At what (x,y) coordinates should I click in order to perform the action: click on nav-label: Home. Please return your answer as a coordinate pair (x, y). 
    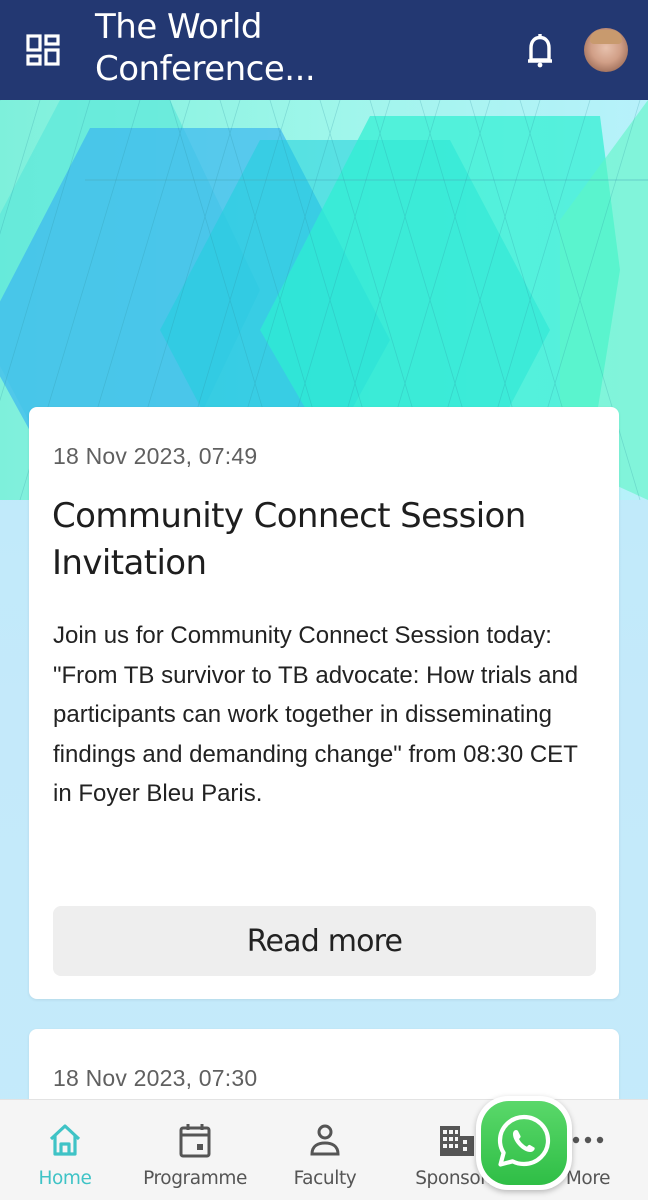
    Looking at the image, I should click on (65, 1178).